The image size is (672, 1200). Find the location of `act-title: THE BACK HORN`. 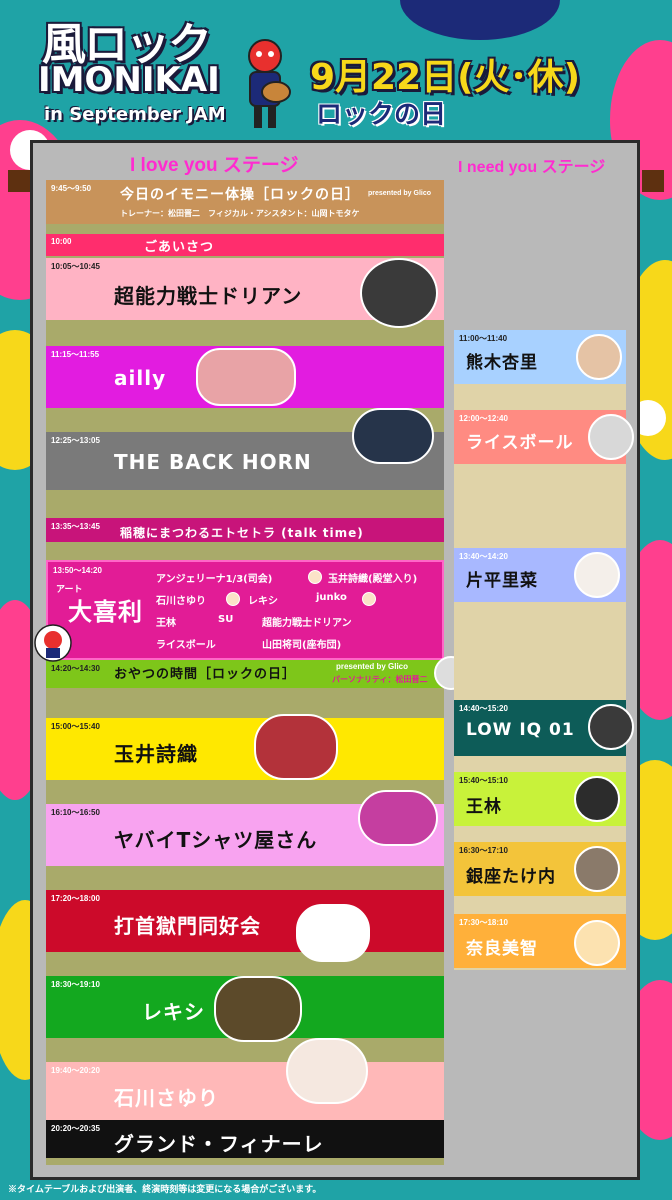

act-title: THE BACK HORN is located at coordinates (213, 462).